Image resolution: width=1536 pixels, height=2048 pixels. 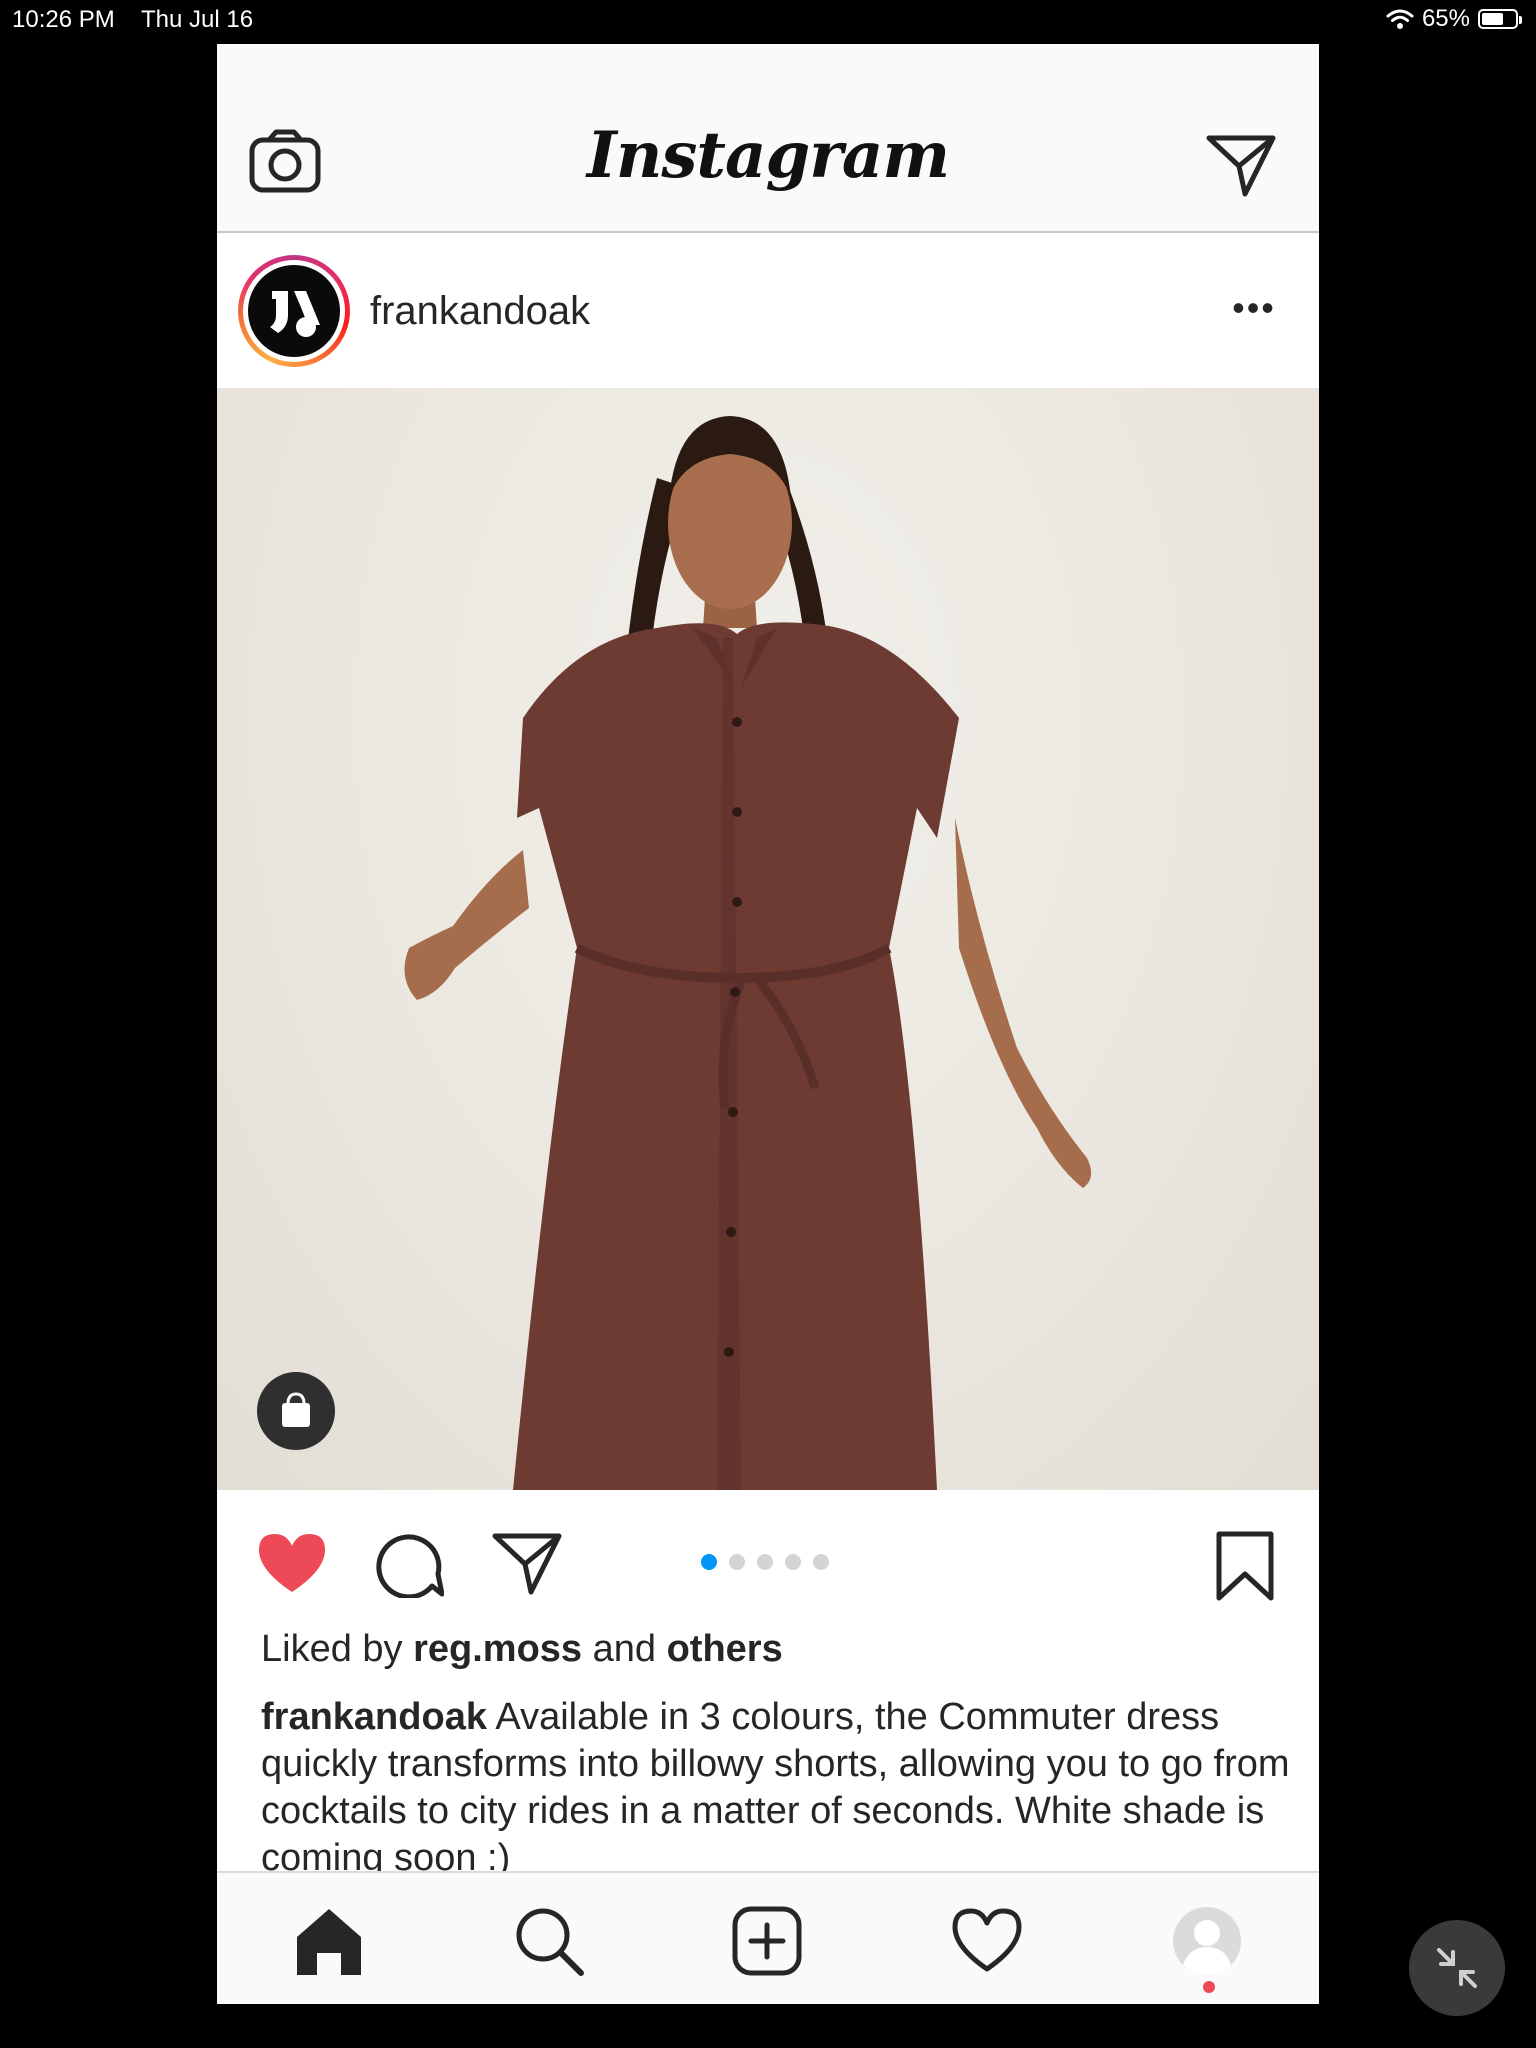 I want to click on activity-heart-icon, so click(x=987, y=1941).